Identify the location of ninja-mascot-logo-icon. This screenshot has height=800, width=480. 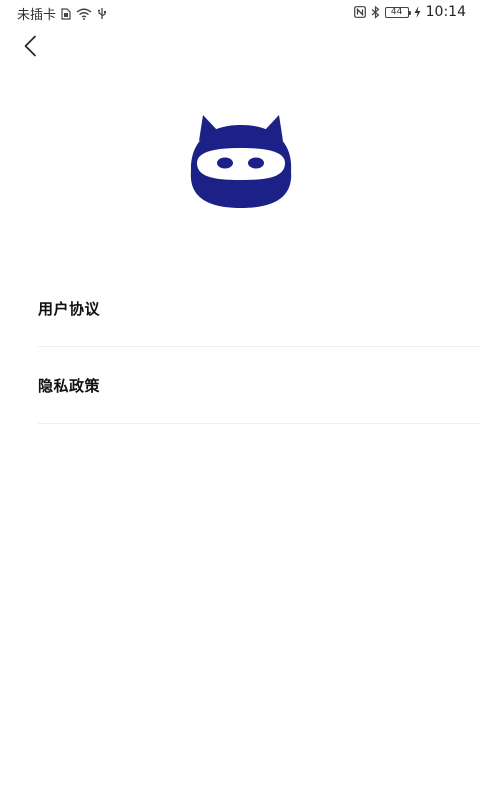
(241, 161).